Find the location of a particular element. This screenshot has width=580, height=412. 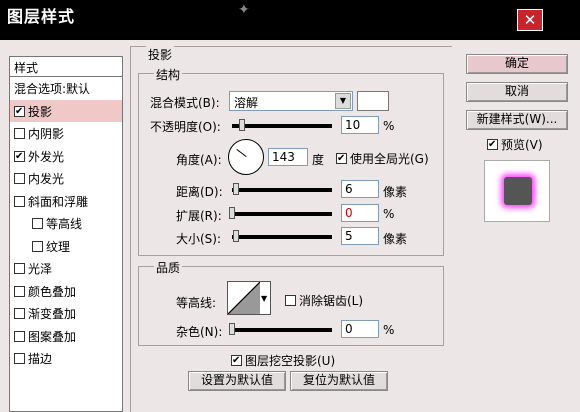

spread-input is located at coordinates (360, 213).